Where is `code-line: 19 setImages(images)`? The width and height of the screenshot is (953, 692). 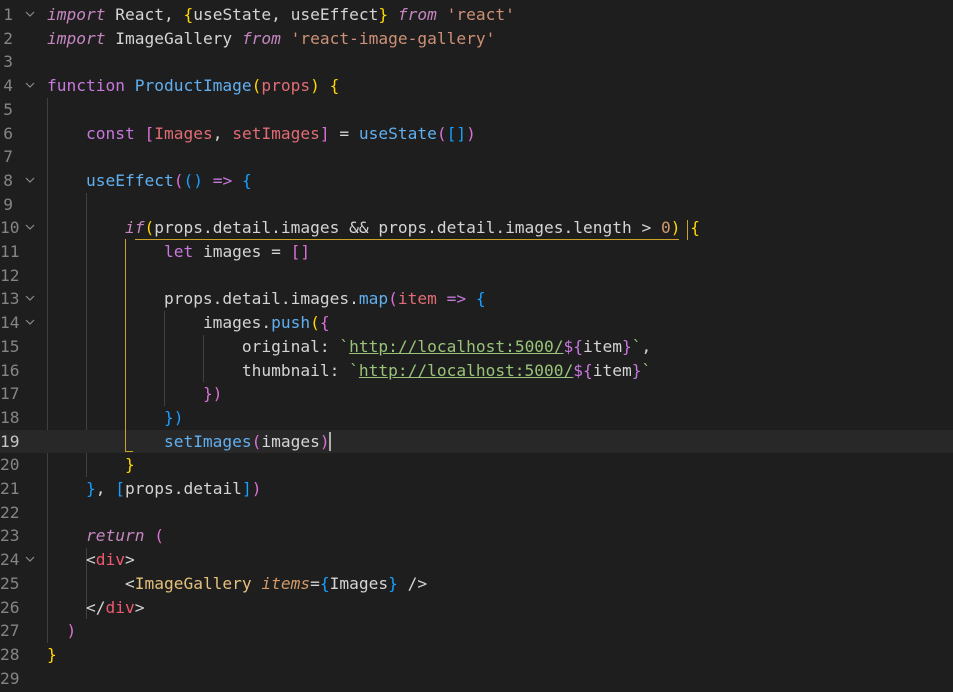 code-line: 19 setImages(images) is located at coordinates (476, 441).